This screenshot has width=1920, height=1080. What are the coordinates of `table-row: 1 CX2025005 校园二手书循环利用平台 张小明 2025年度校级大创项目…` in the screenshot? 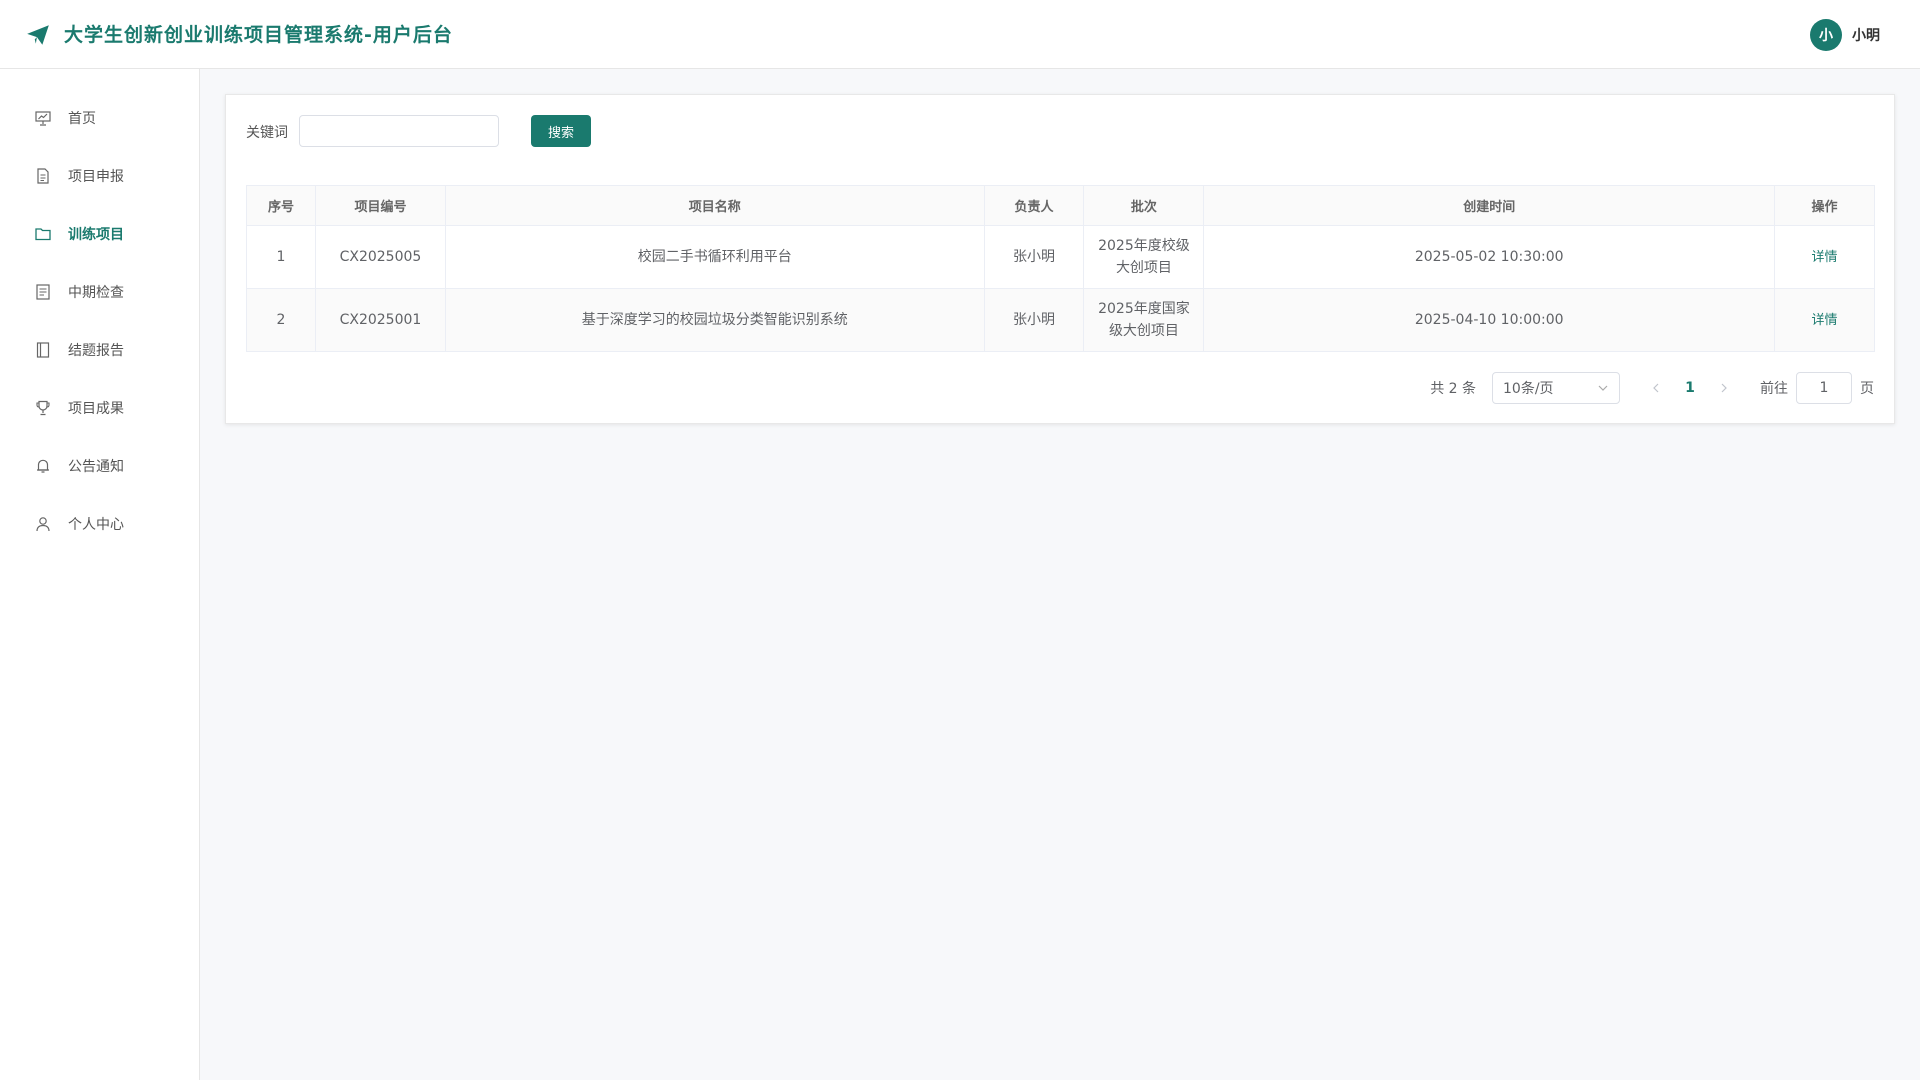 It's located at (1060, 257).